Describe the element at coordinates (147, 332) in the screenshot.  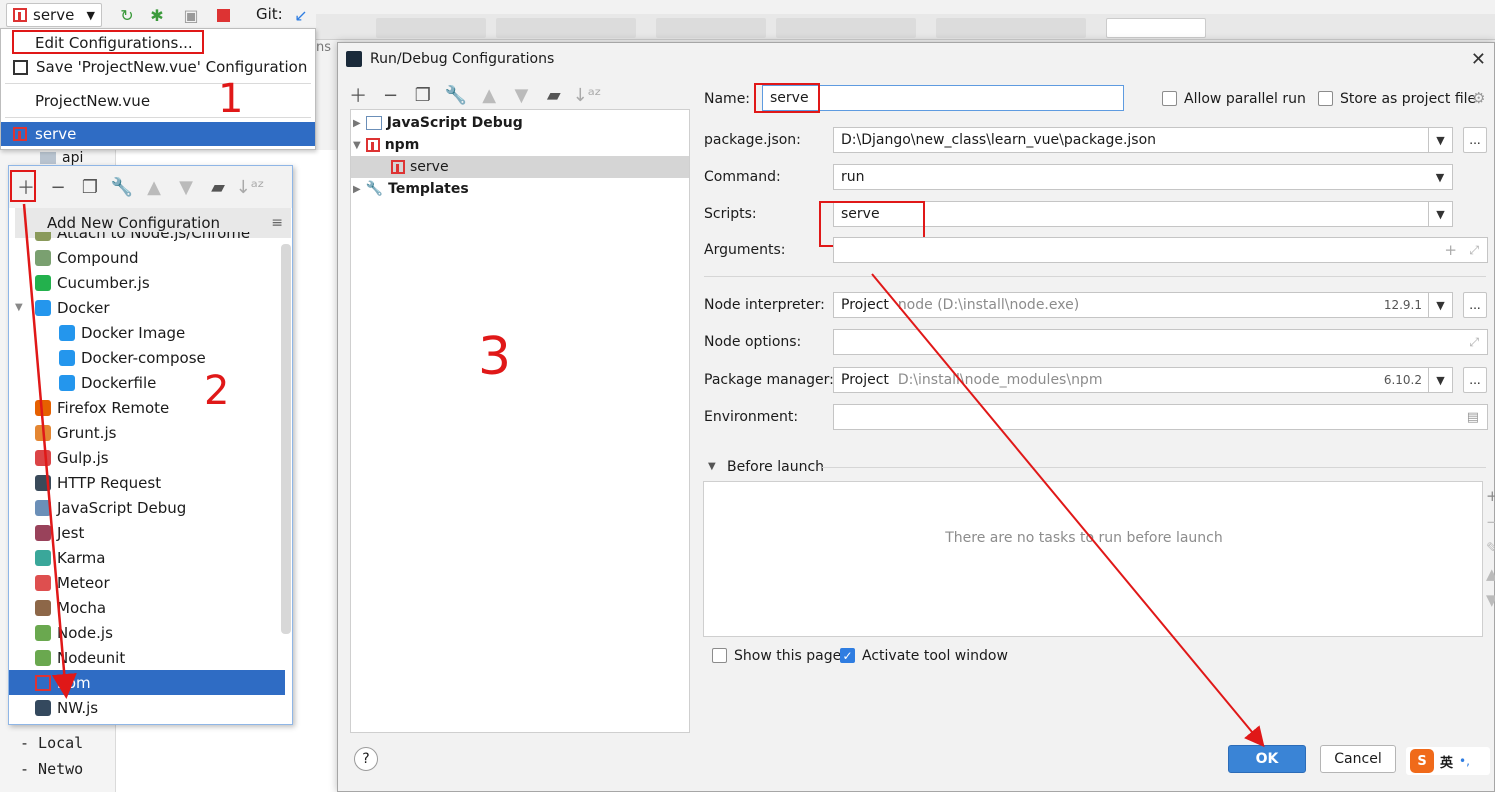
I see `config-type-item: Docker Image` at that location.